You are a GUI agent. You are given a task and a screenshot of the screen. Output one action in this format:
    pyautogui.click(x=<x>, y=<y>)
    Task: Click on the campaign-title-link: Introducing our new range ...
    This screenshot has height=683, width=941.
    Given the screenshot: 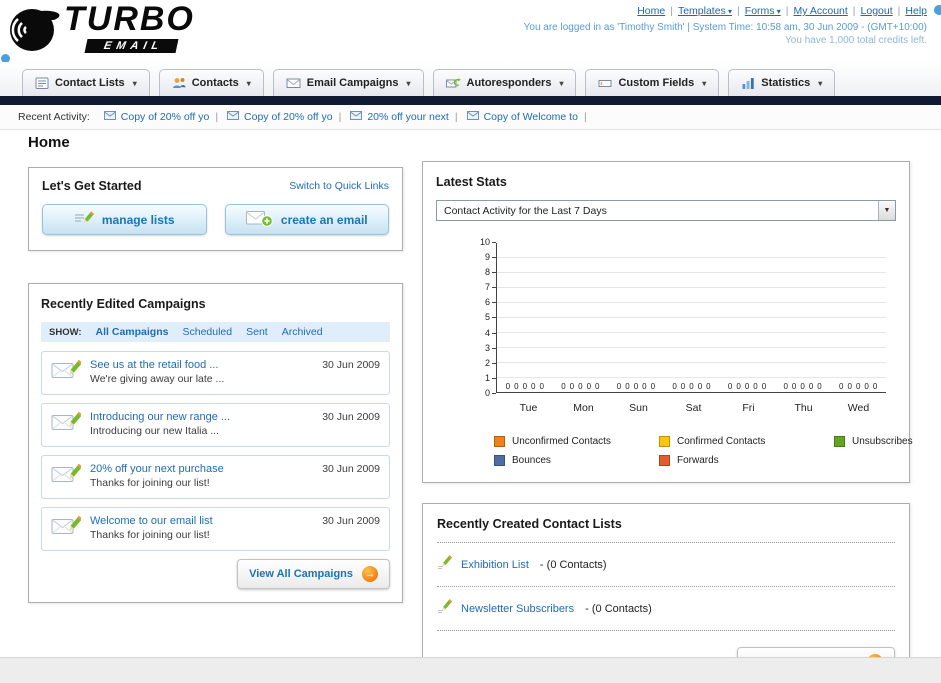 What is the action you would take?
    pyautogui.click(x=201, y=417)
    